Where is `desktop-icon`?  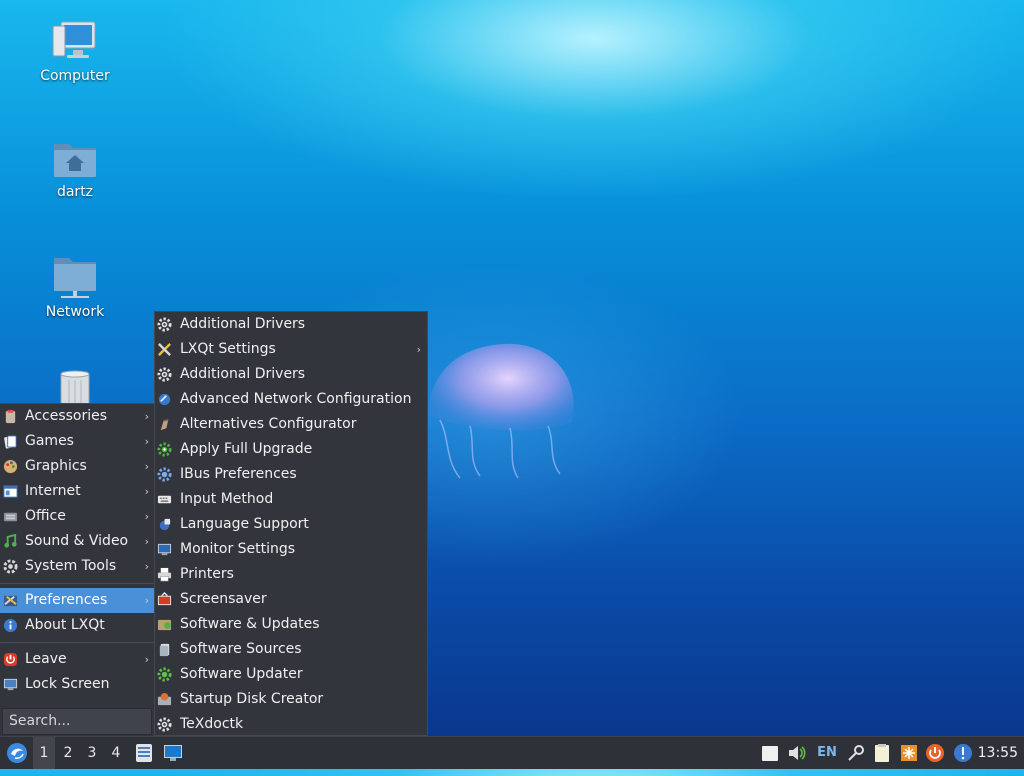 desktop-icon is located at coordinates (173, 753).